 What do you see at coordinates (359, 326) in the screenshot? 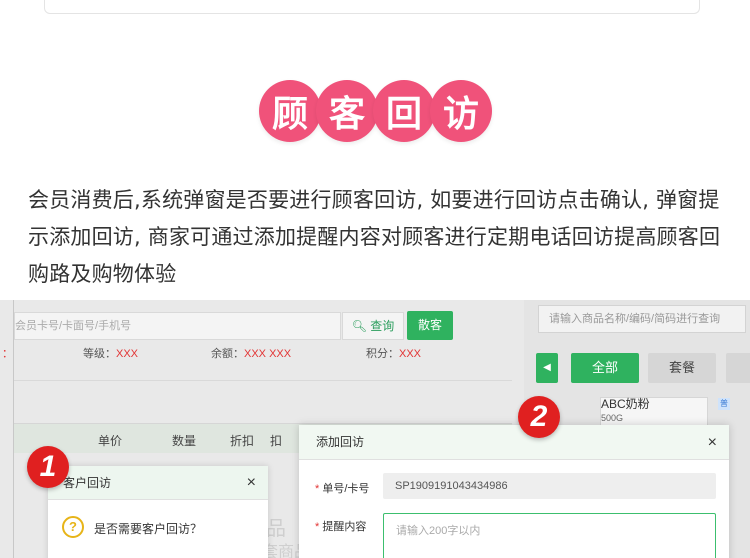
I see `search-icon: 🔍︎` at bounding box center [359, 326].